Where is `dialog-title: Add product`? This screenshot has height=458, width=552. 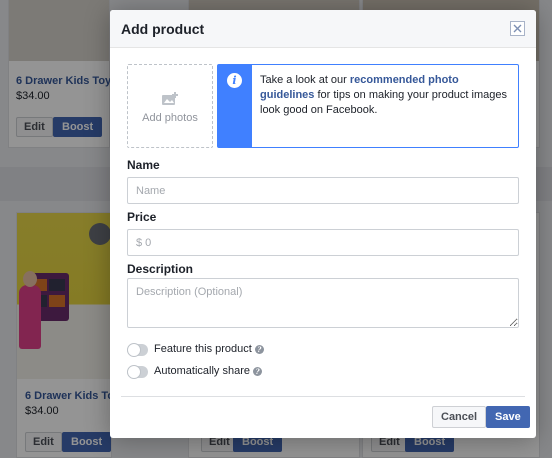
dialog-title: Add product is located at coordinates (163, 29).